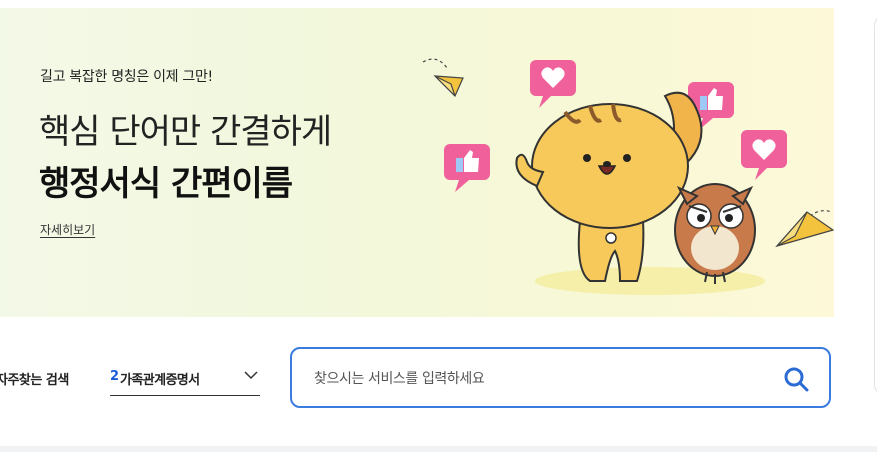 This screenshot has width=877, height=452. What do you see at coordinates (166, 184) in the screenshot?
I see `banner-headline-line2: 행정서식 간편이름` at bounding box center [166, 184].